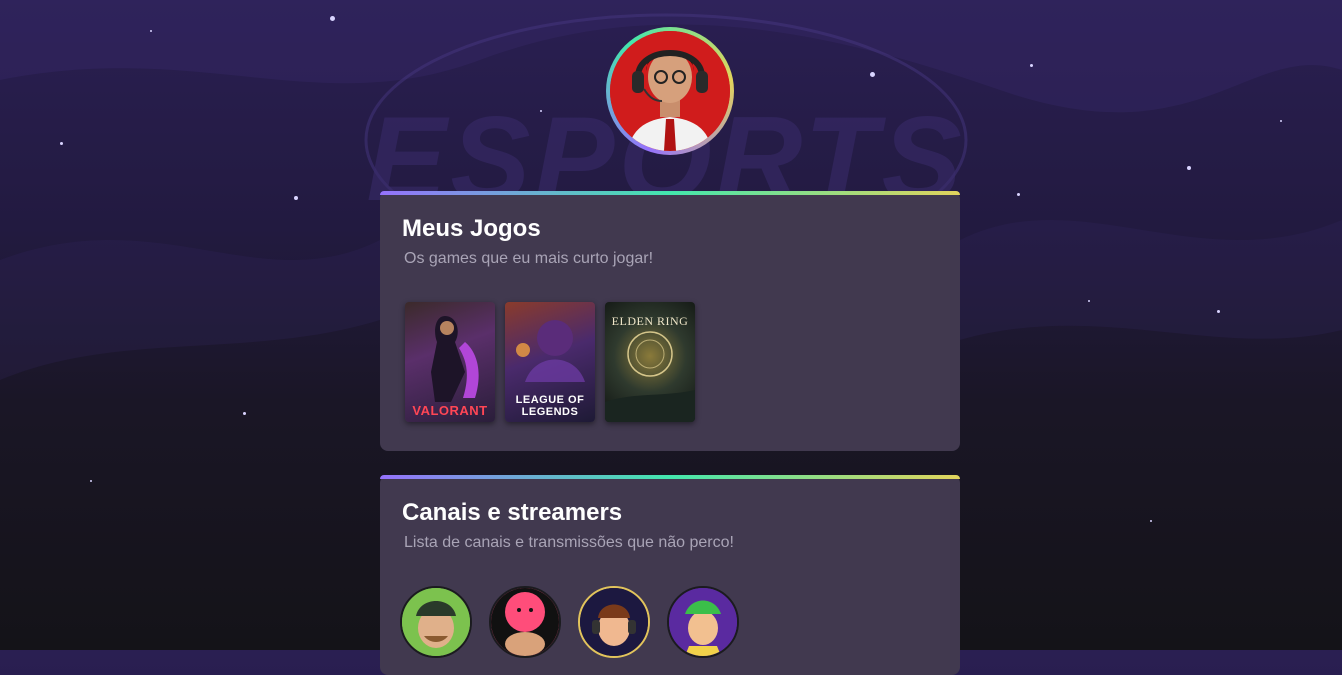  I want to click on profile-avatar, so click(670, 91).